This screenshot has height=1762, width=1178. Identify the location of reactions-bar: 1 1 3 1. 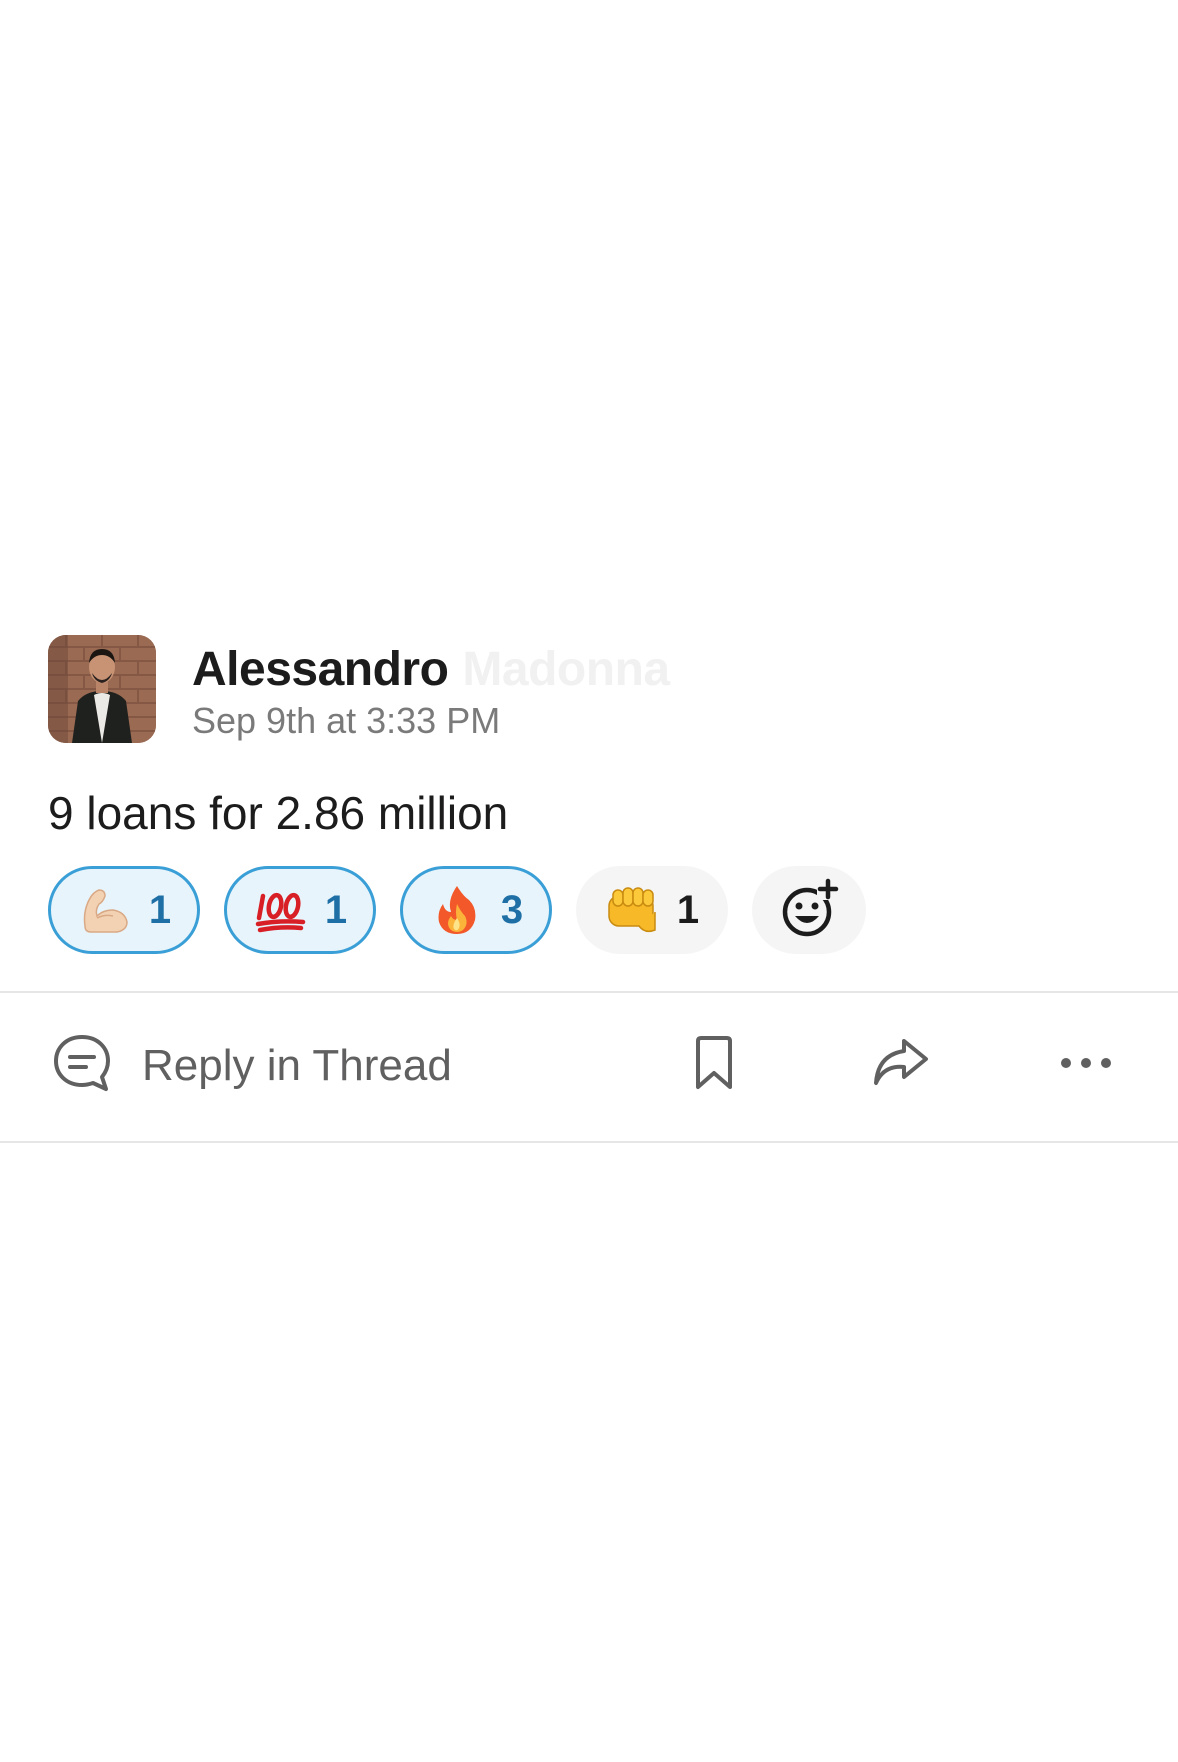
(457, 910).